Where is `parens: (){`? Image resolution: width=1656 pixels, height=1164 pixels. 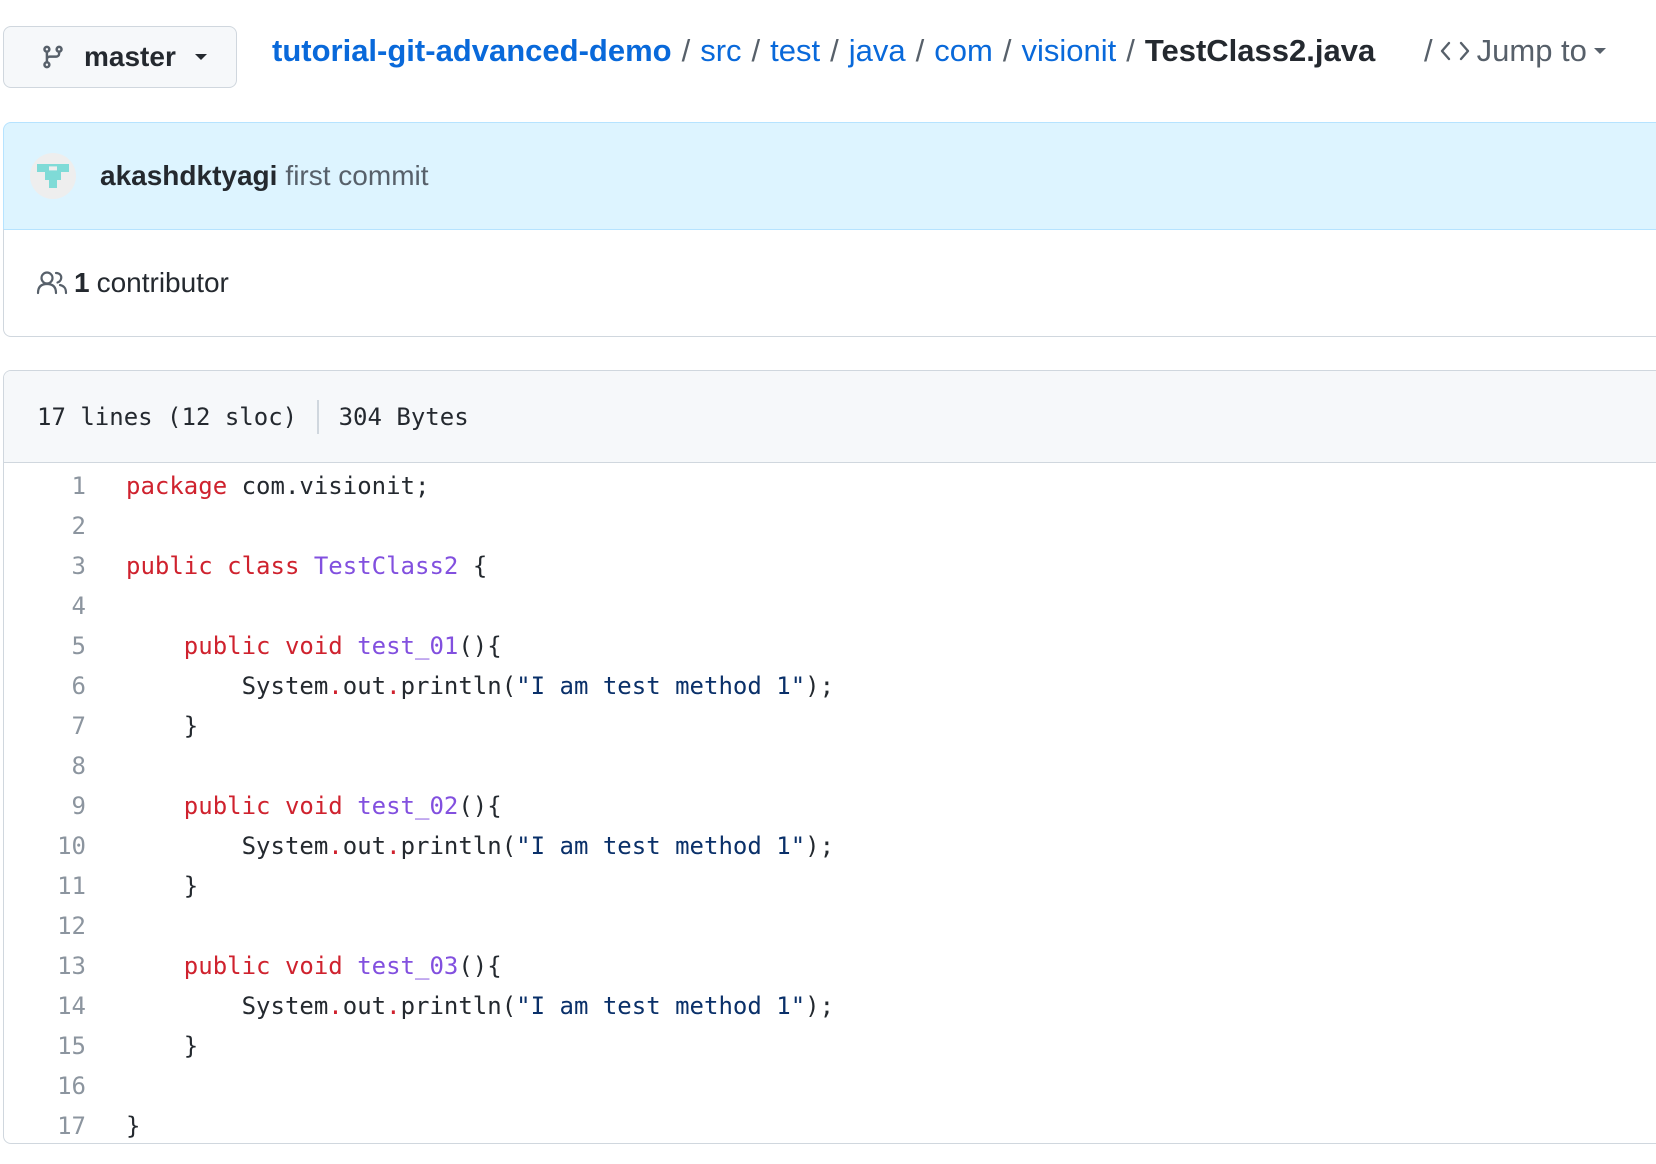 parens: (){ is located at coordinates (480, 806).